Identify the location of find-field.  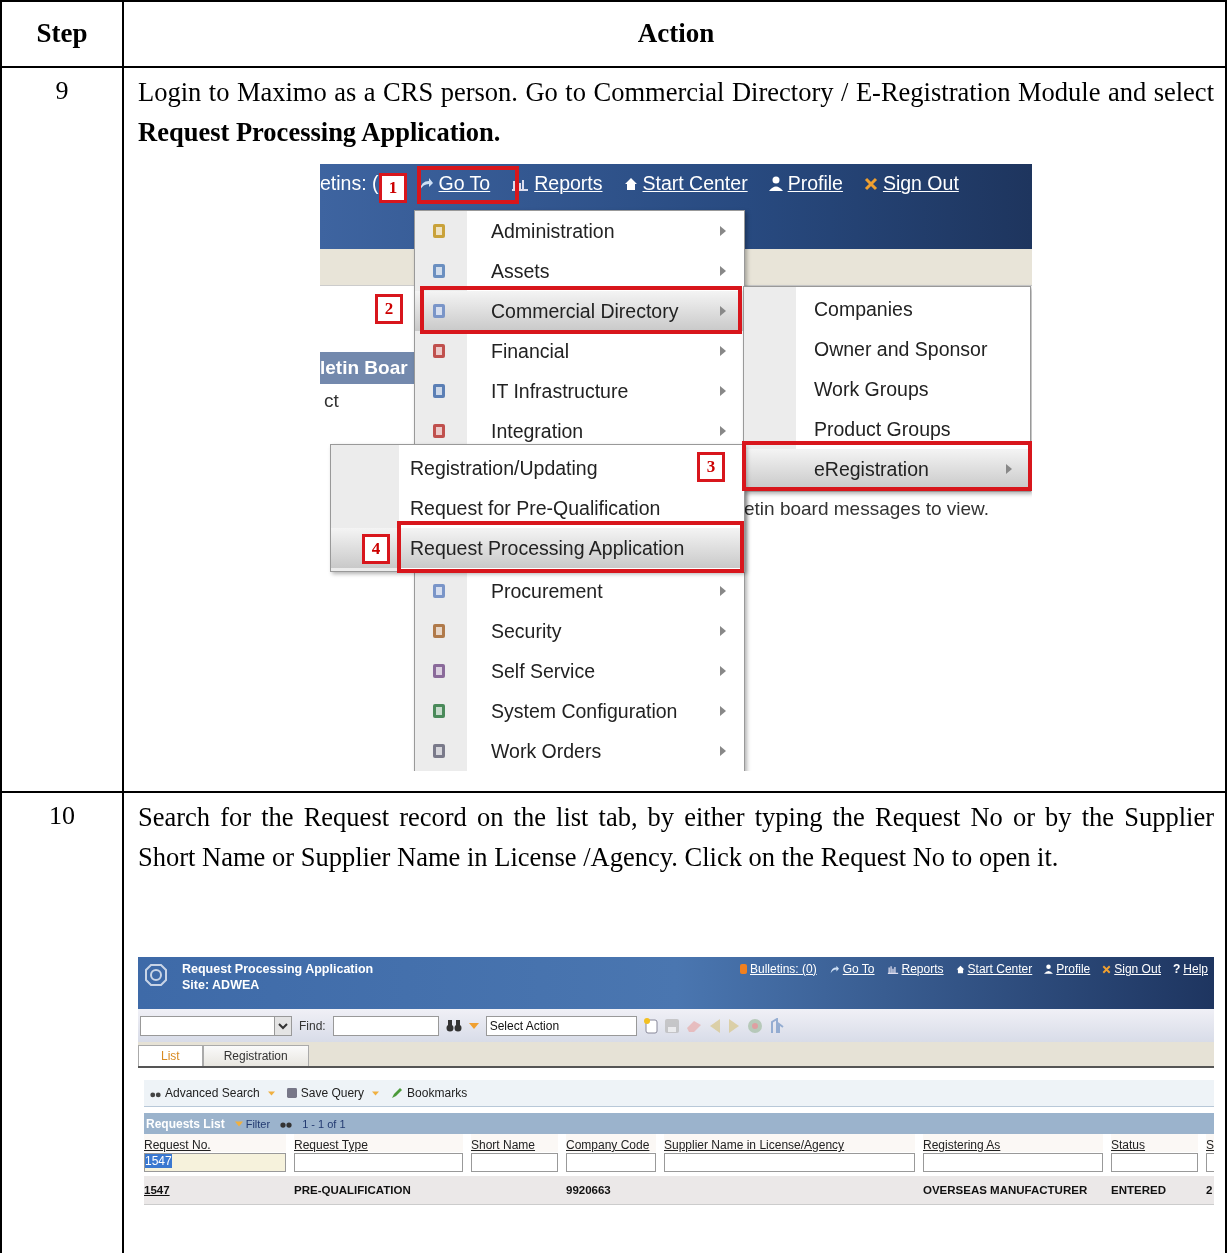
(385, 1025).